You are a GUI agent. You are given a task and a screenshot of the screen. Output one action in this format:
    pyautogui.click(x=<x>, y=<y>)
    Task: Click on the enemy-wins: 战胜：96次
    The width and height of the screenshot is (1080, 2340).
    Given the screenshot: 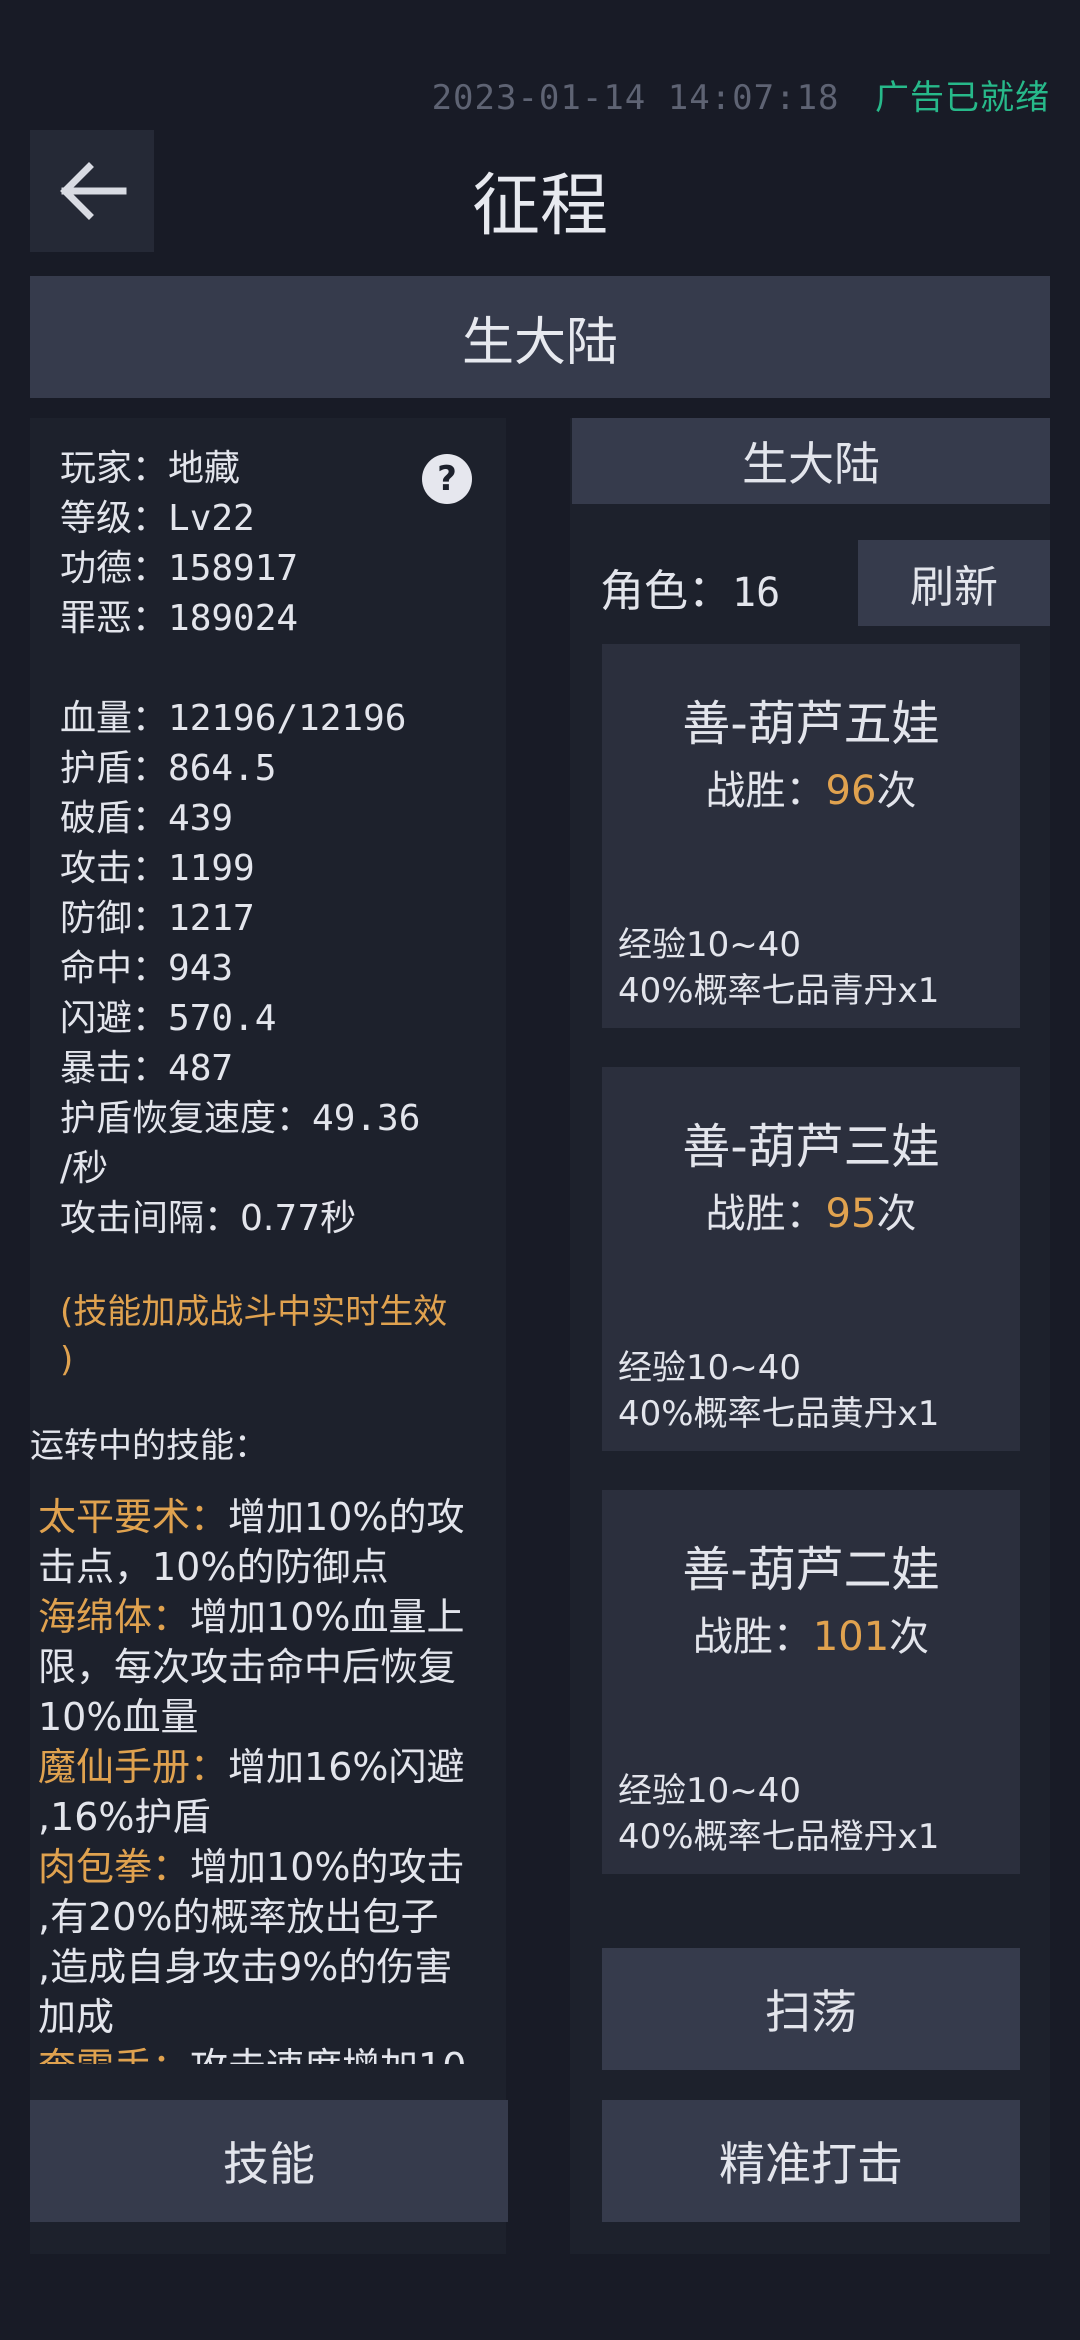 What is the action you would take?
    pyautogui.click(x=811, y=791)
    